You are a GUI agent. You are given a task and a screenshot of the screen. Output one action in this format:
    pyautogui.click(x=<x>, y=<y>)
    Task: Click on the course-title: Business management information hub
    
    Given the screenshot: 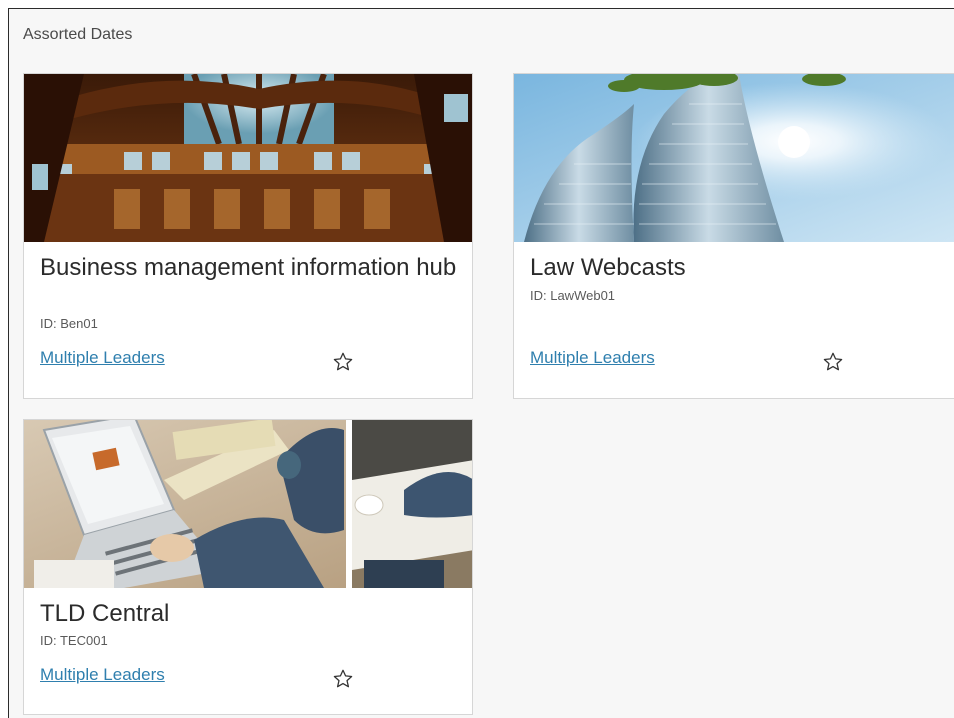 What is the action you would take?
    pyautogui.click(x=250, y=268)
    